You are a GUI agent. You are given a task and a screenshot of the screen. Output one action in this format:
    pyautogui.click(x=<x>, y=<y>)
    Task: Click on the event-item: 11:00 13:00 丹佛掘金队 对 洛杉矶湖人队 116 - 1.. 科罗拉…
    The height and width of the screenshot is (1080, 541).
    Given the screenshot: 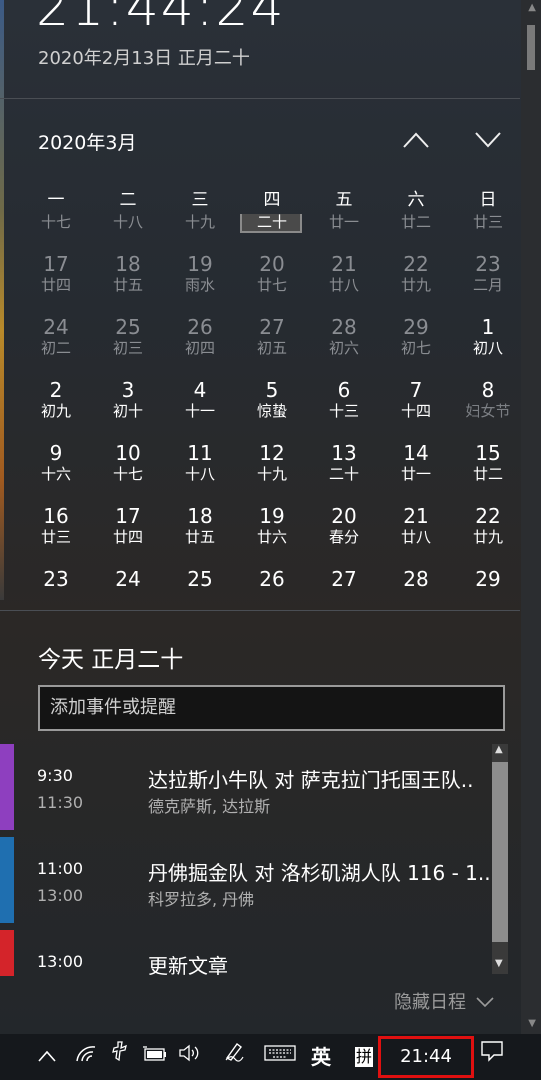 What is the action you would take?
    pyautogui.click(x=245, y=880)
    